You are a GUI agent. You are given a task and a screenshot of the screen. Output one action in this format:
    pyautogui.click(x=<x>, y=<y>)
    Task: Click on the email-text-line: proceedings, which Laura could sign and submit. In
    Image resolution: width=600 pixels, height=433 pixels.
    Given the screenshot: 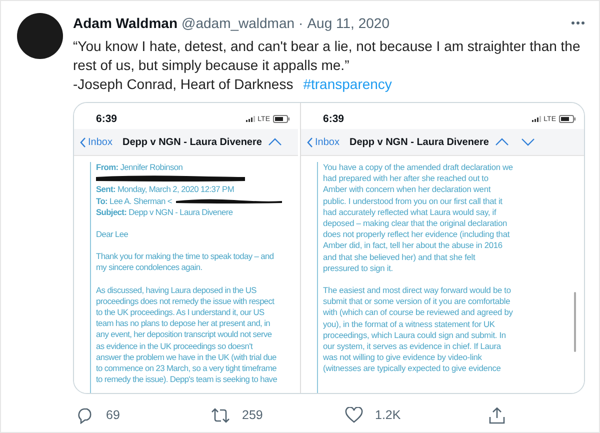 What is the action you would take?
    pyautogui.click(x=415, y=336)
    